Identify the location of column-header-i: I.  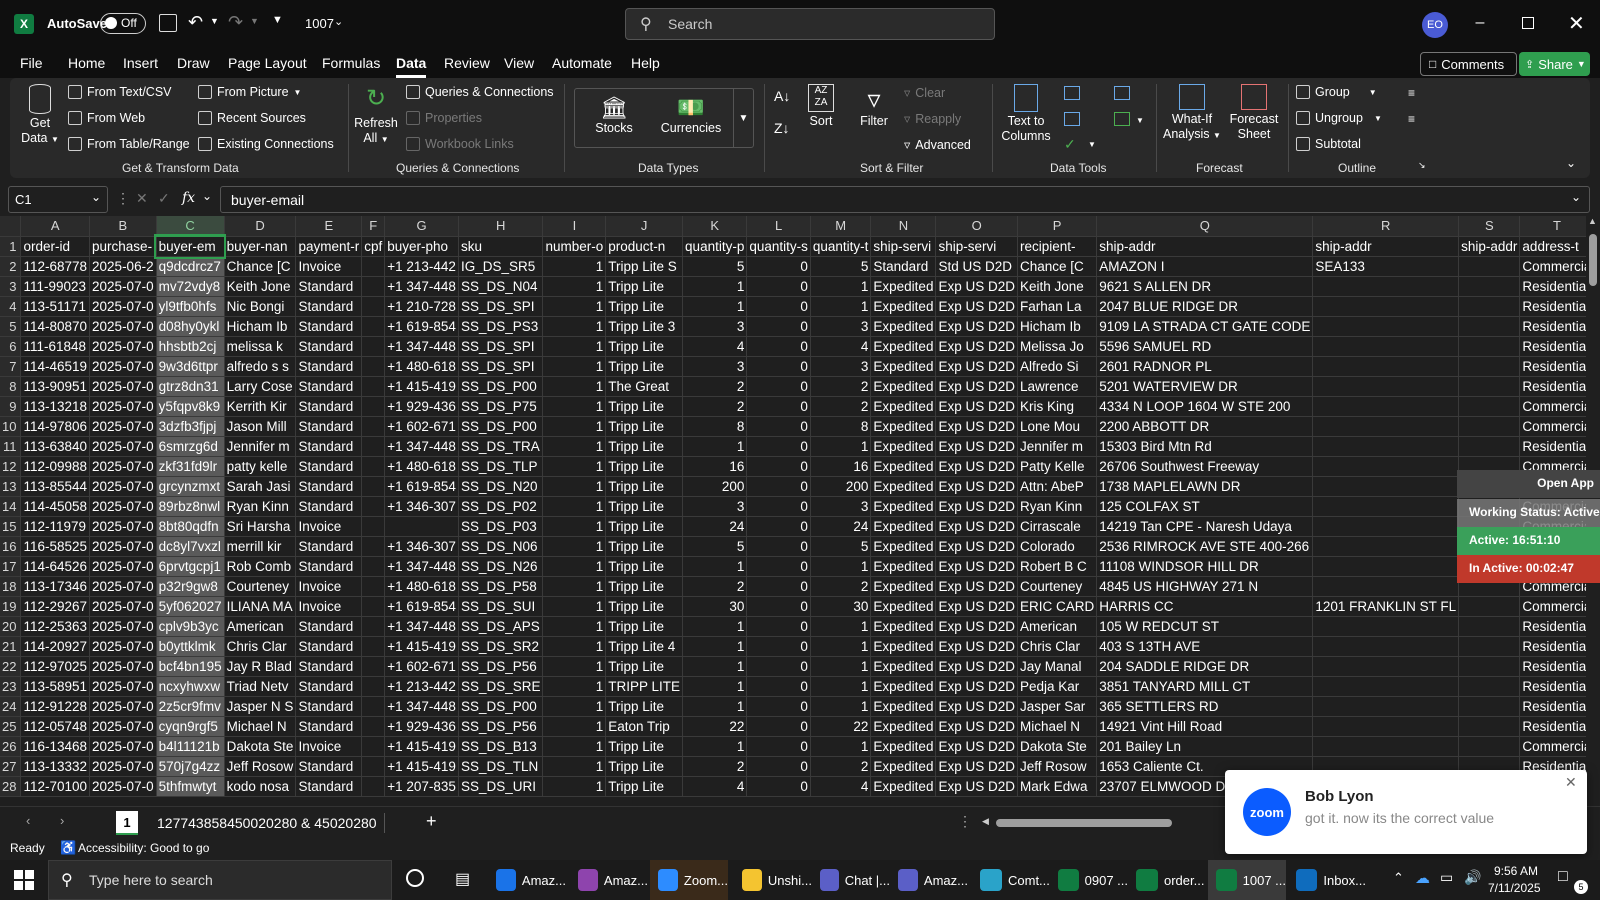
(574, 226).